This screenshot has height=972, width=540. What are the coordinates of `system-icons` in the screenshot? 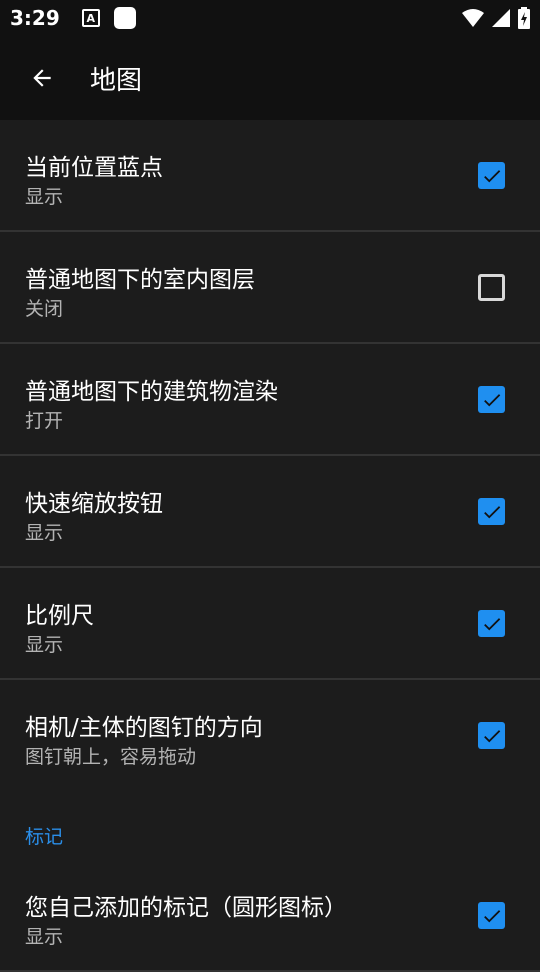 It's located at (496, 18).